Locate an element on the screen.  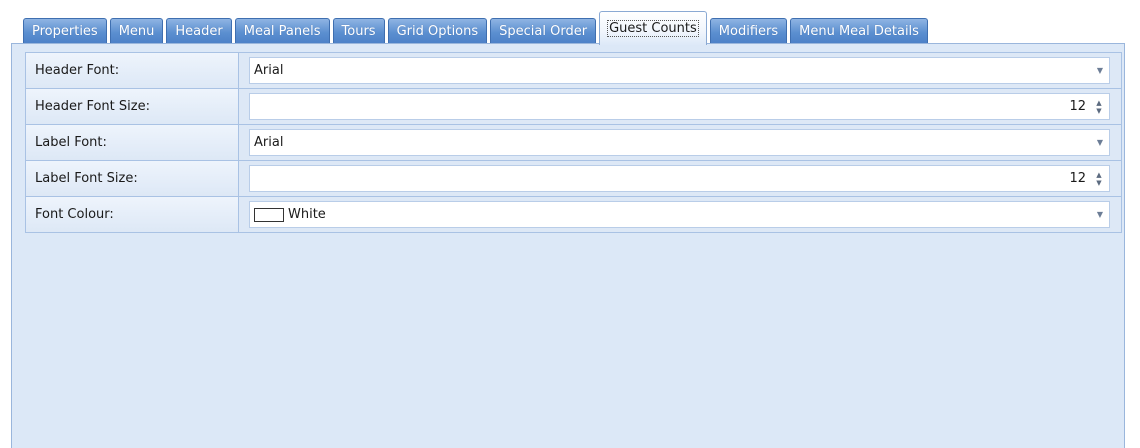
font-colour-dropdown: White ▼ is located at coordinates (679, 214).